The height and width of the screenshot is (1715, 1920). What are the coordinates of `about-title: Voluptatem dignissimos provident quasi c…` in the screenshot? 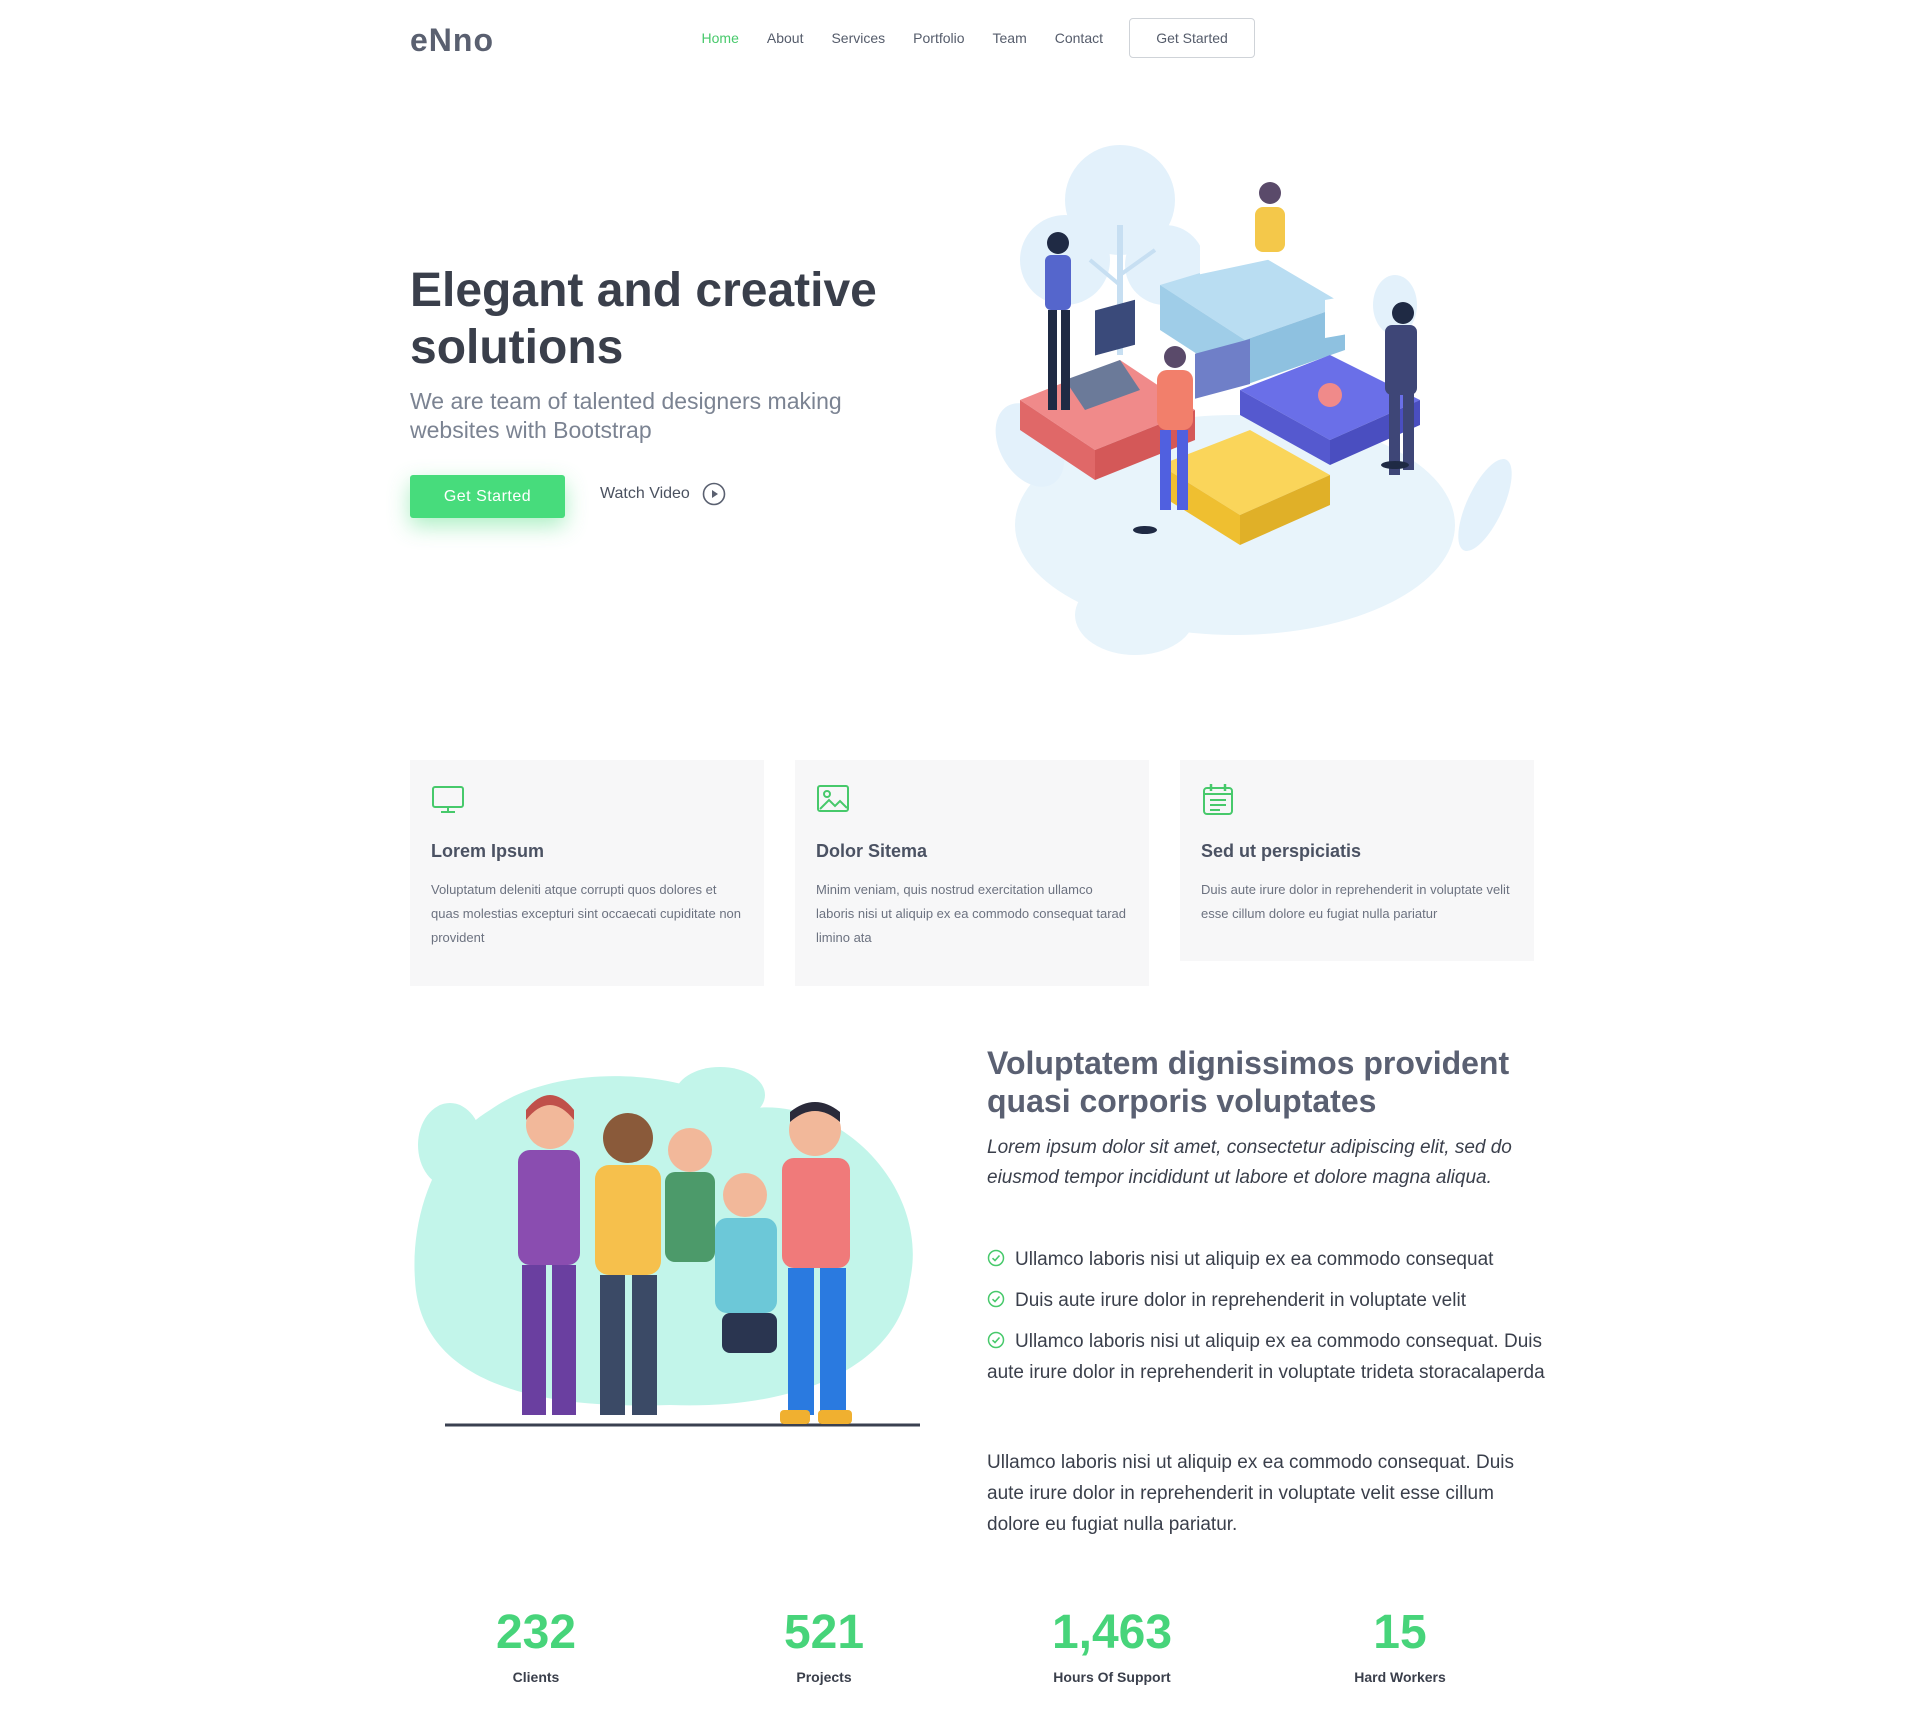 It's located at (1248, 1082).